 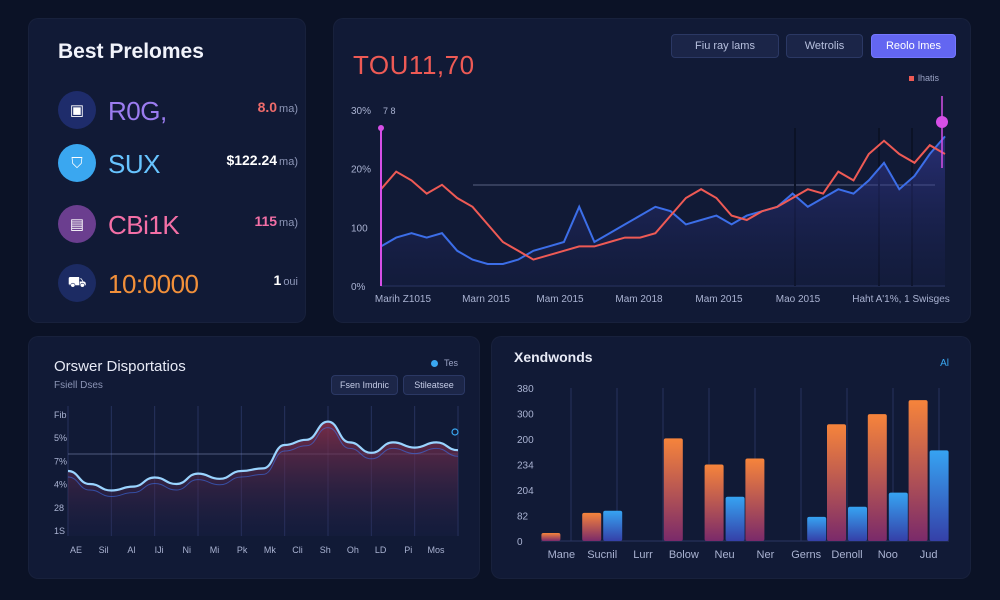 What do you see at coordinates (59, 531) in the screenshot?
I see `y-tick-label: 1S` at bounding box center [59, 531].